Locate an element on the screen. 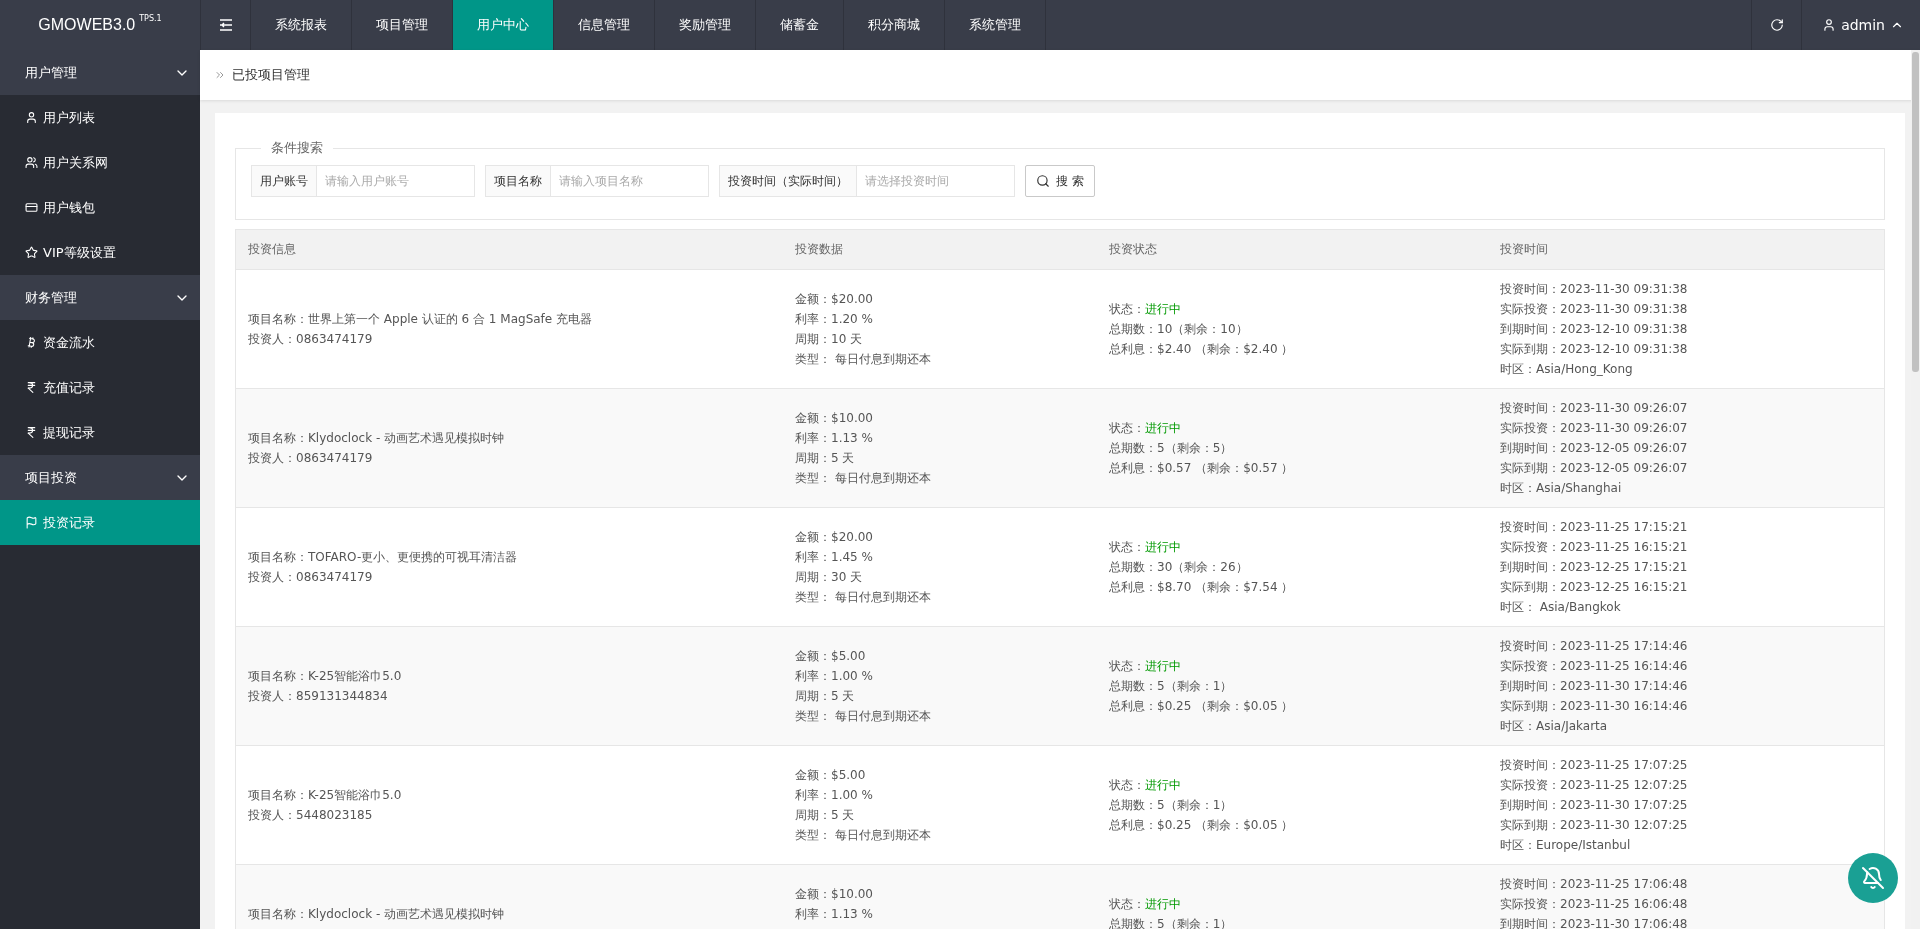  time-text: 投资时间：2023-11-30 09:31:38 is located at coordinates (1594, 289).